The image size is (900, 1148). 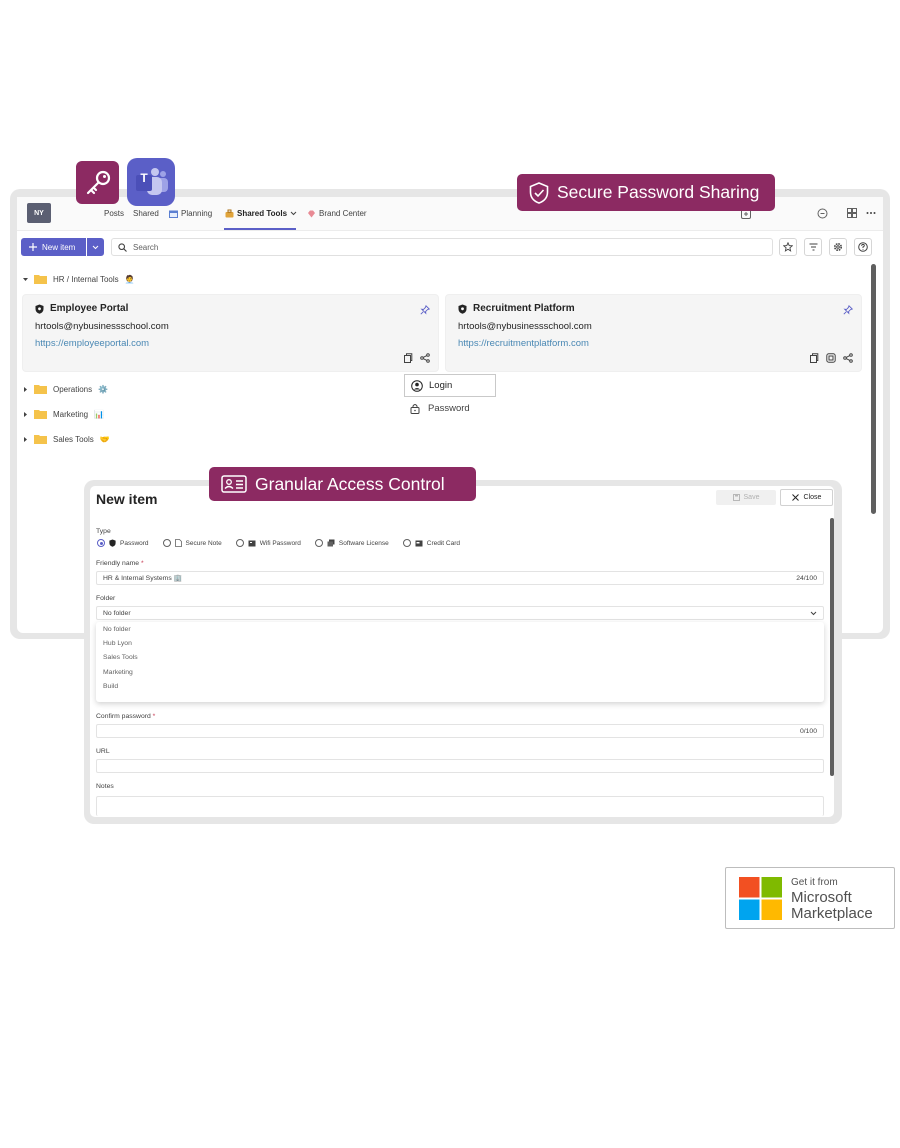 I want to click on url-input, so click(x=460, y=766).